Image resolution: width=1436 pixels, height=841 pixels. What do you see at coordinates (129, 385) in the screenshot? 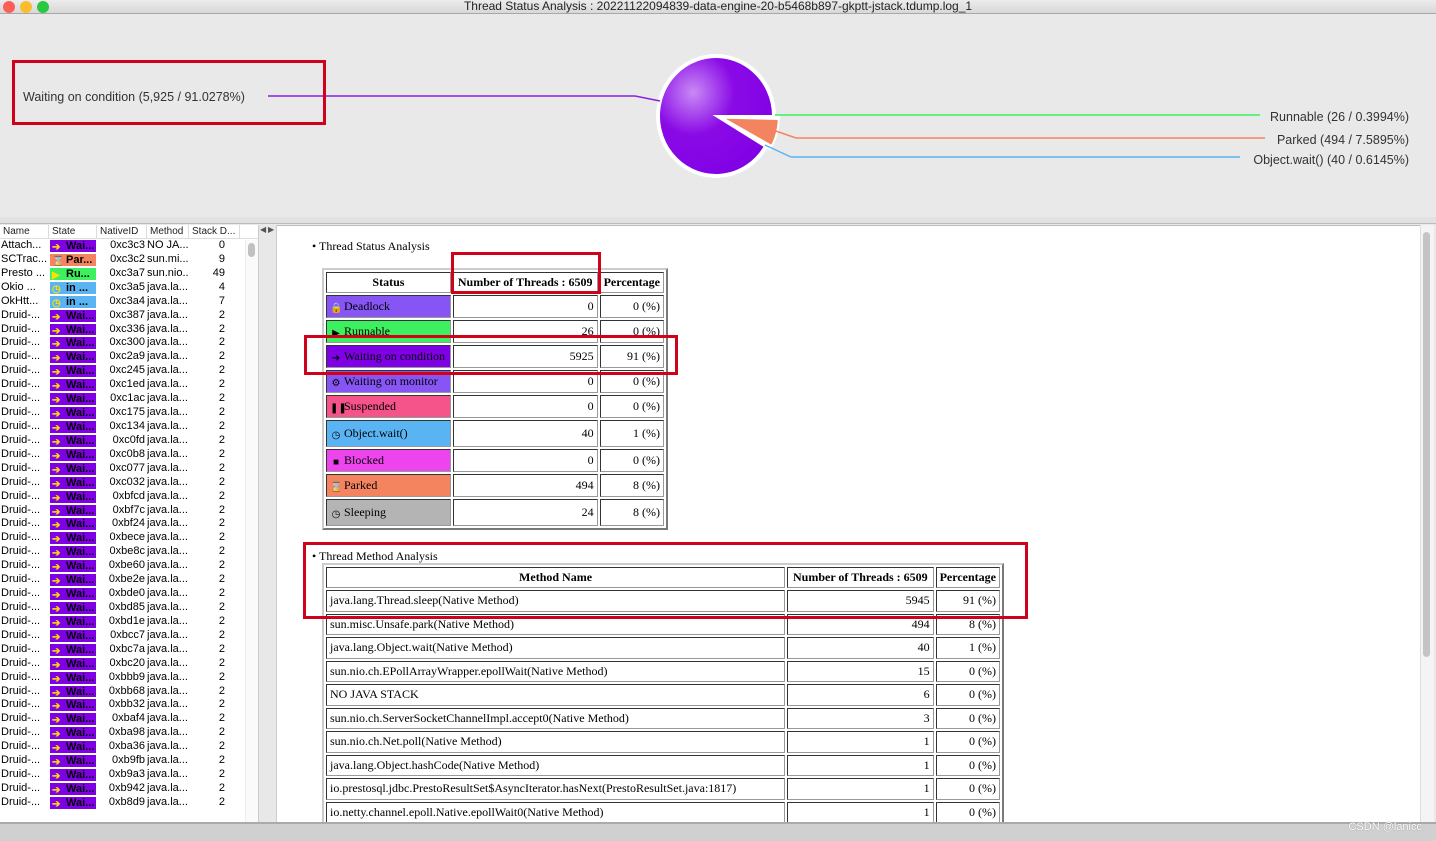
I see `thread-row: Druid-... ➔ Wai... 0xc1ed java.la... 2` at bounding box center [129, 385].